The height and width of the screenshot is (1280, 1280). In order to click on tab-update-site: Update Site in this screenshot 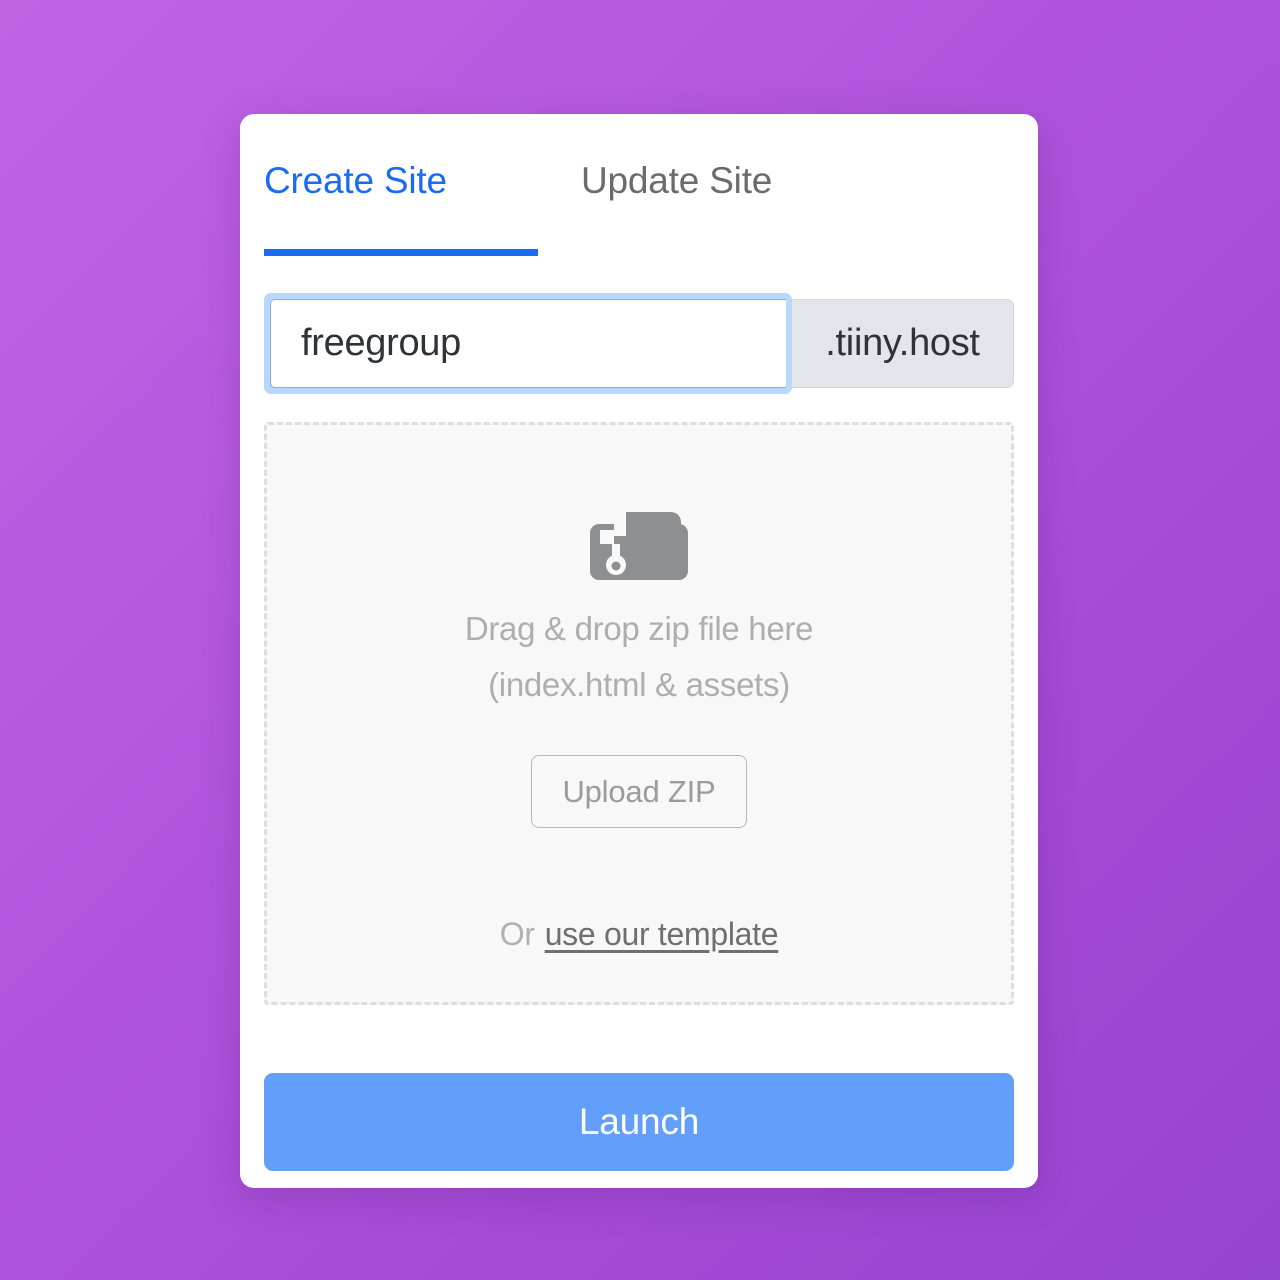, I will do `click(676, 181)`.